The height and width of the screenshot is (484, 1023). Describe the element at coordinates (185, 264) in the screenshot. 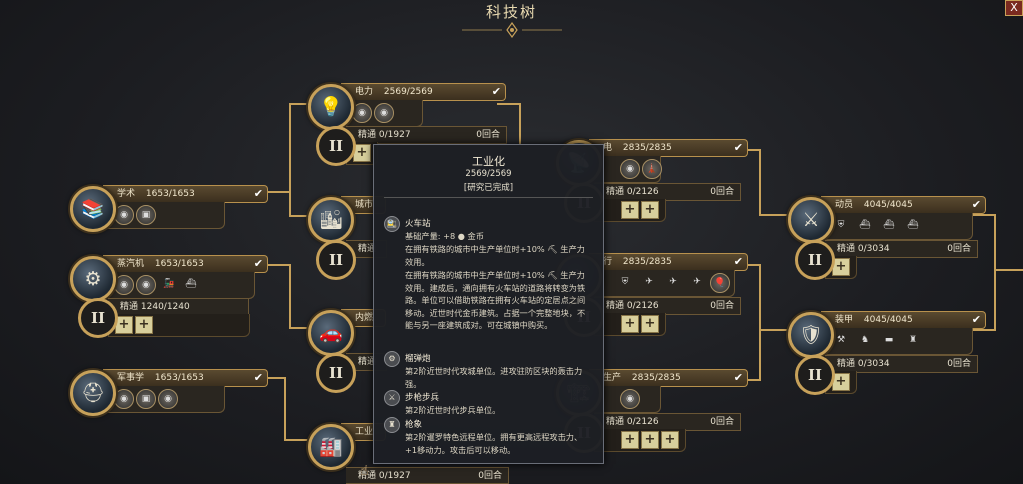

I see `tech-title-bar: 蒸汽机 1653/1653 ✔` at that location.